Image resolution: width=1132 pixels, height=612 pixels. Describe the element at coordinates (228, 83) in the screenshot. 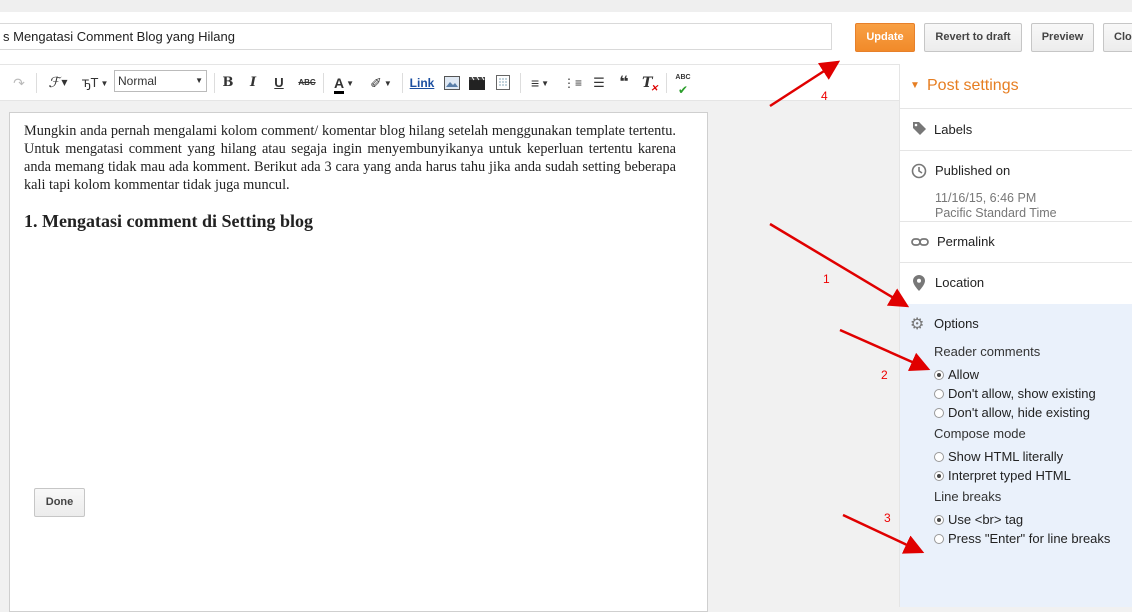

I see `bold-button: B` at that location.